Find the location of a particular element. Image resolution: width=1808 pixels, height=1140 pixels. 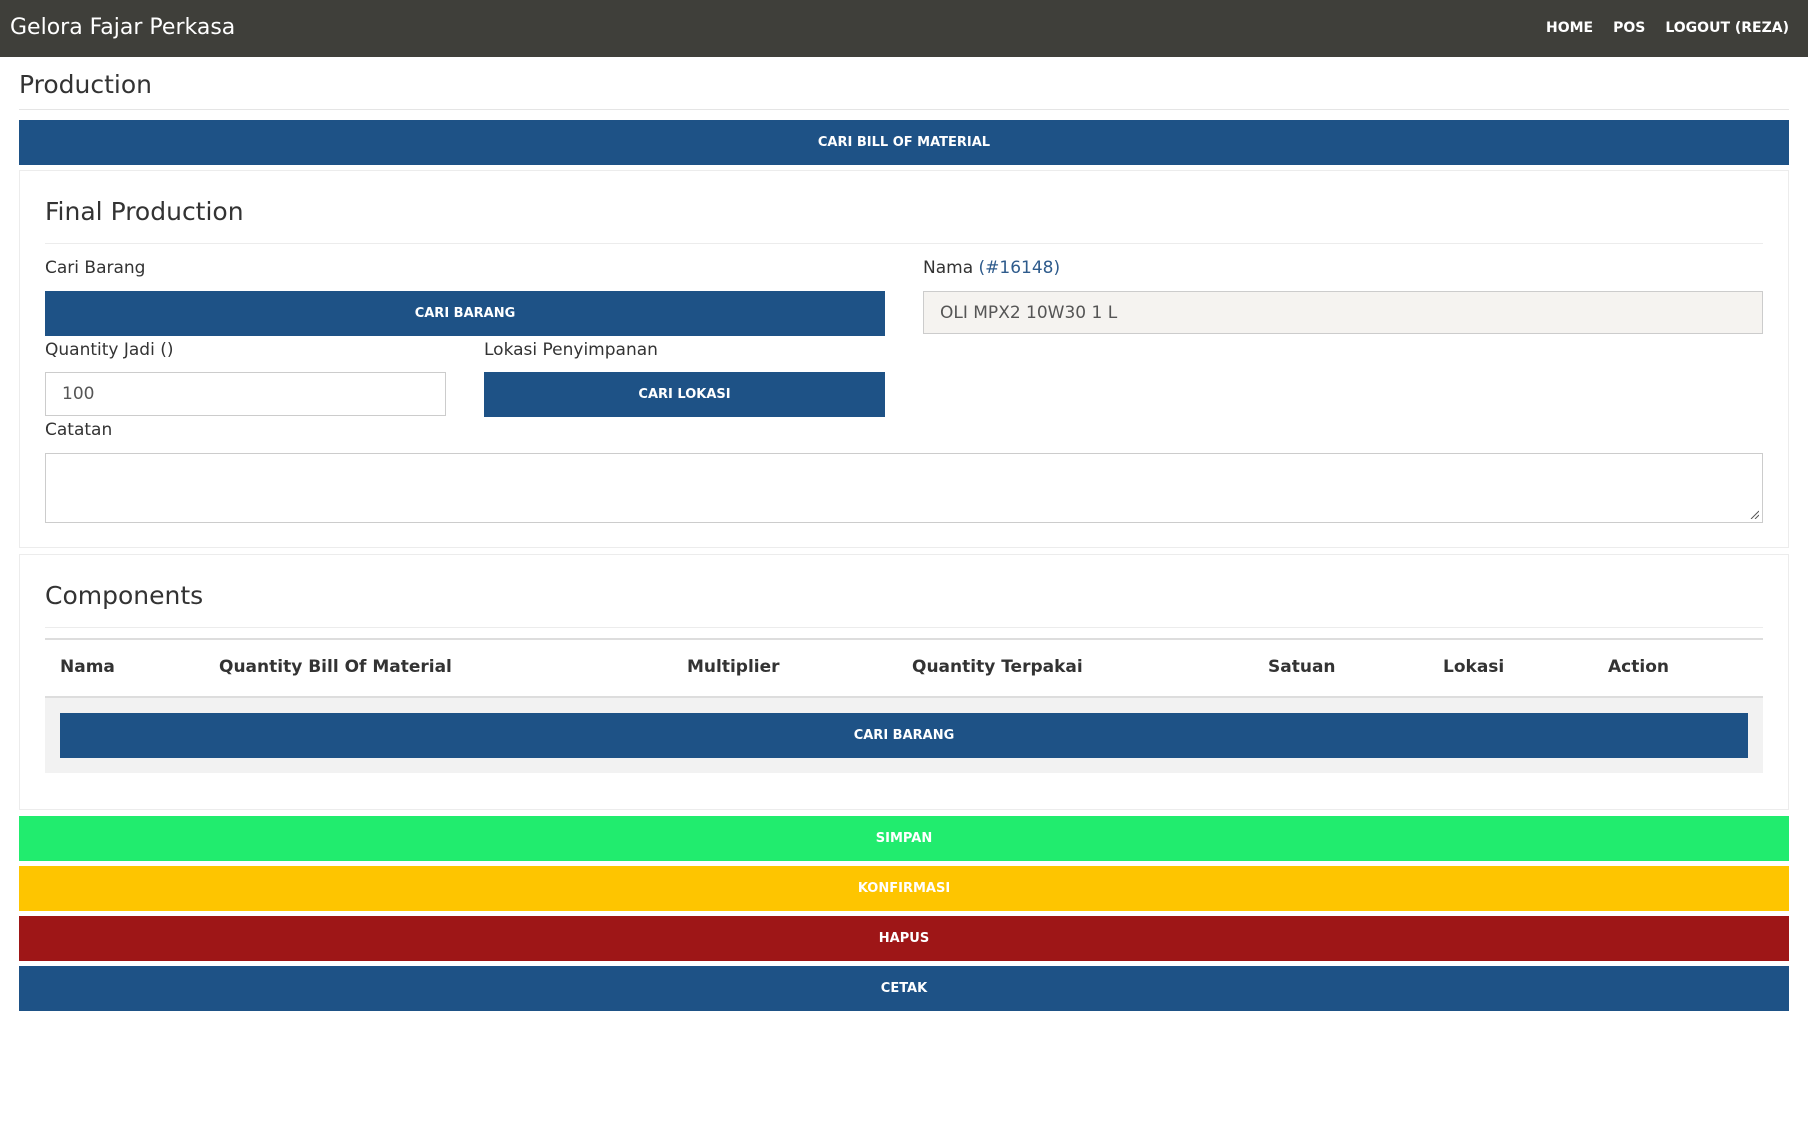

col-multiplier: Multiplier is located at coordinates (733, 667).